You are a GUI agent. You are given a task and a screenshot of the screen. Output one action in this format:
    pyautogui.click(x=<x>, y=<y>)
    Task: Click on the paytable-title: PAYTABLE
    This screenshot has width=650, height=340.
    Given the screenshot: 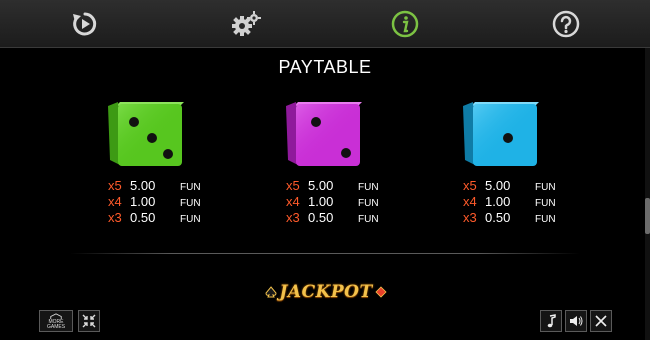 What is the action you would take?
    pyautogui.click(x=325, y=67)
    